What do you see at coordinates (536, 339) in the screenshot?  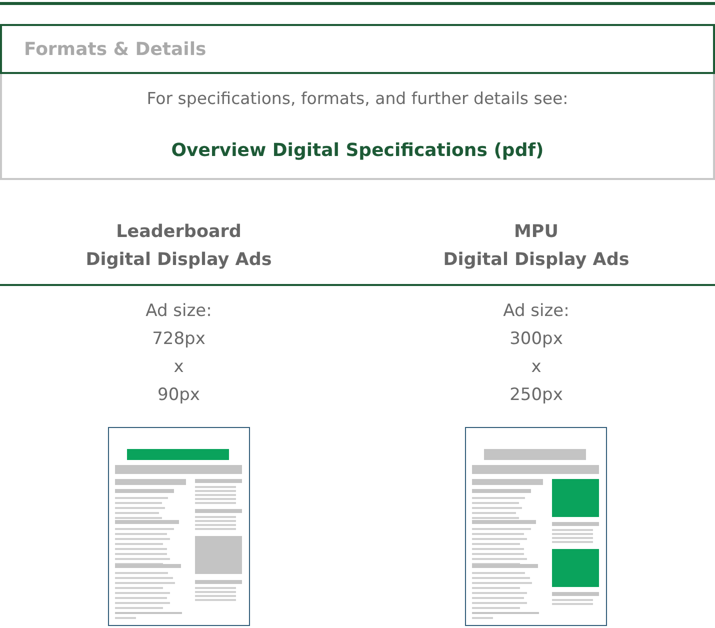 I see `ad-size-text: 300px` at bounding box center [536, 339].